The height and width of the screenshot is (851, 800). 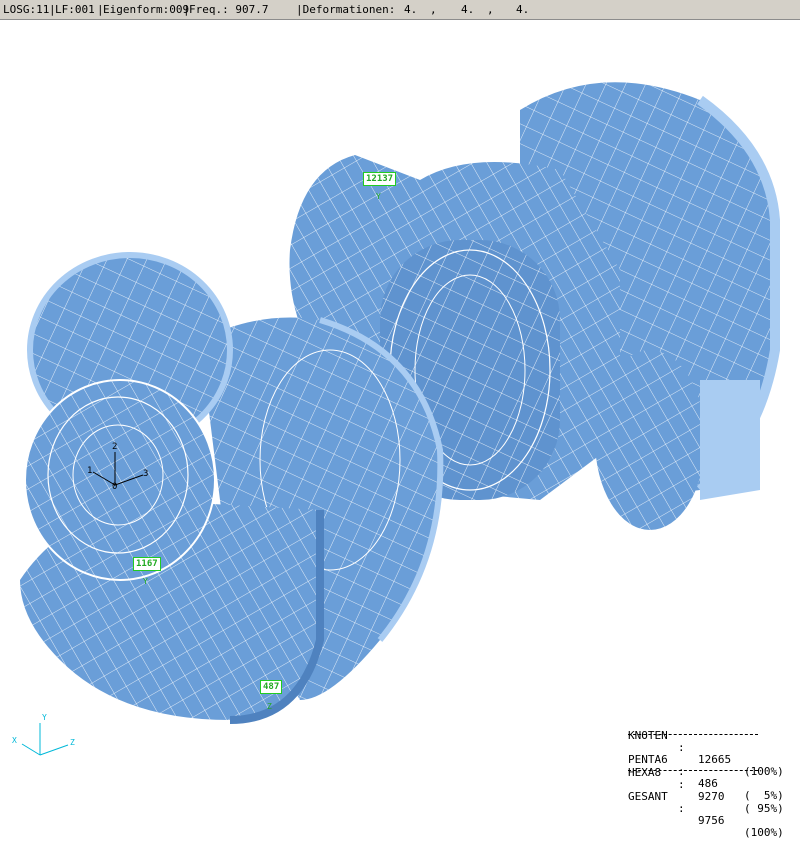 I want to click on local-axis-1: 1, so click(x=90, y=471).